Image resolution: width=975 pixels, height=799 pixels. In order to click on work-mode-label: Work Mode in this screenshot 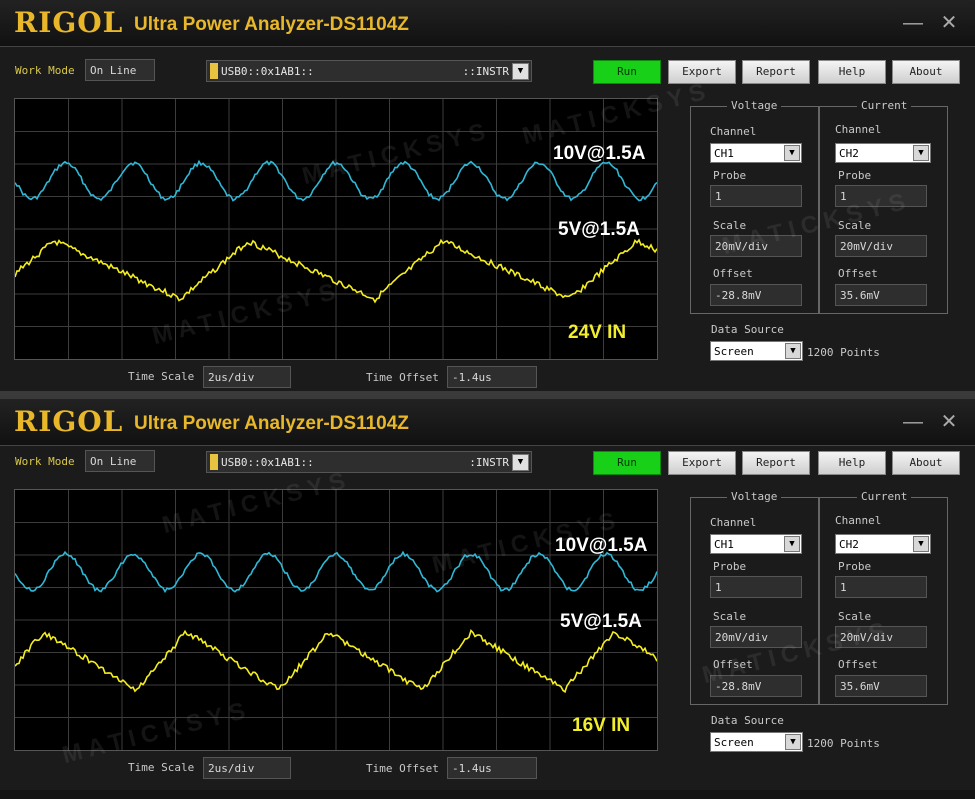, I will do `click(45, 70)`.